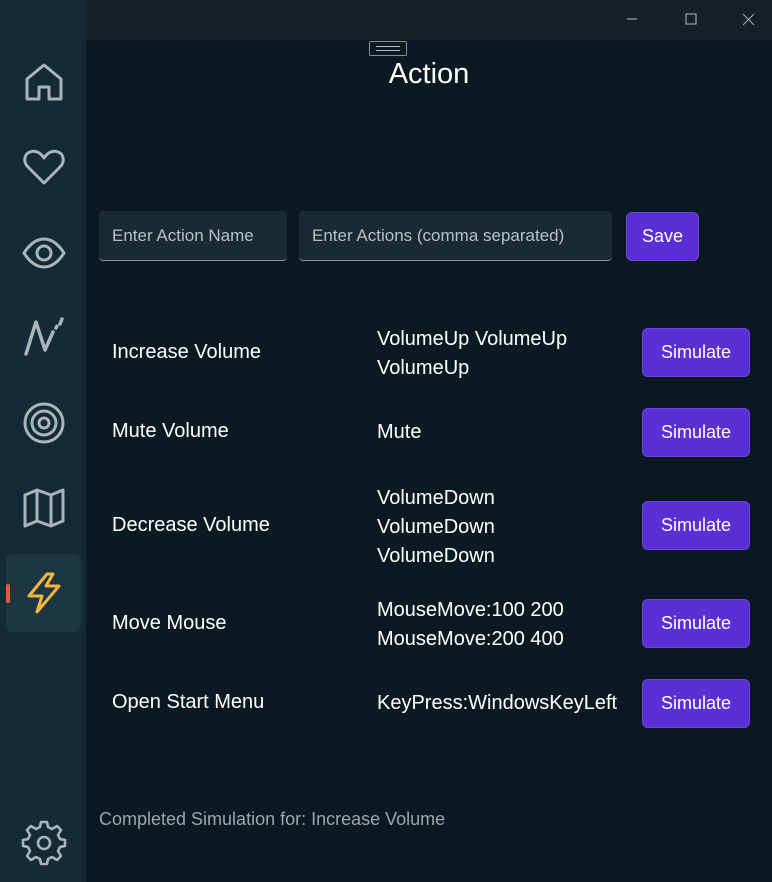 The width and height of the screenshot is (772, 882). I want to click on gear-icon, so click(43, 843).